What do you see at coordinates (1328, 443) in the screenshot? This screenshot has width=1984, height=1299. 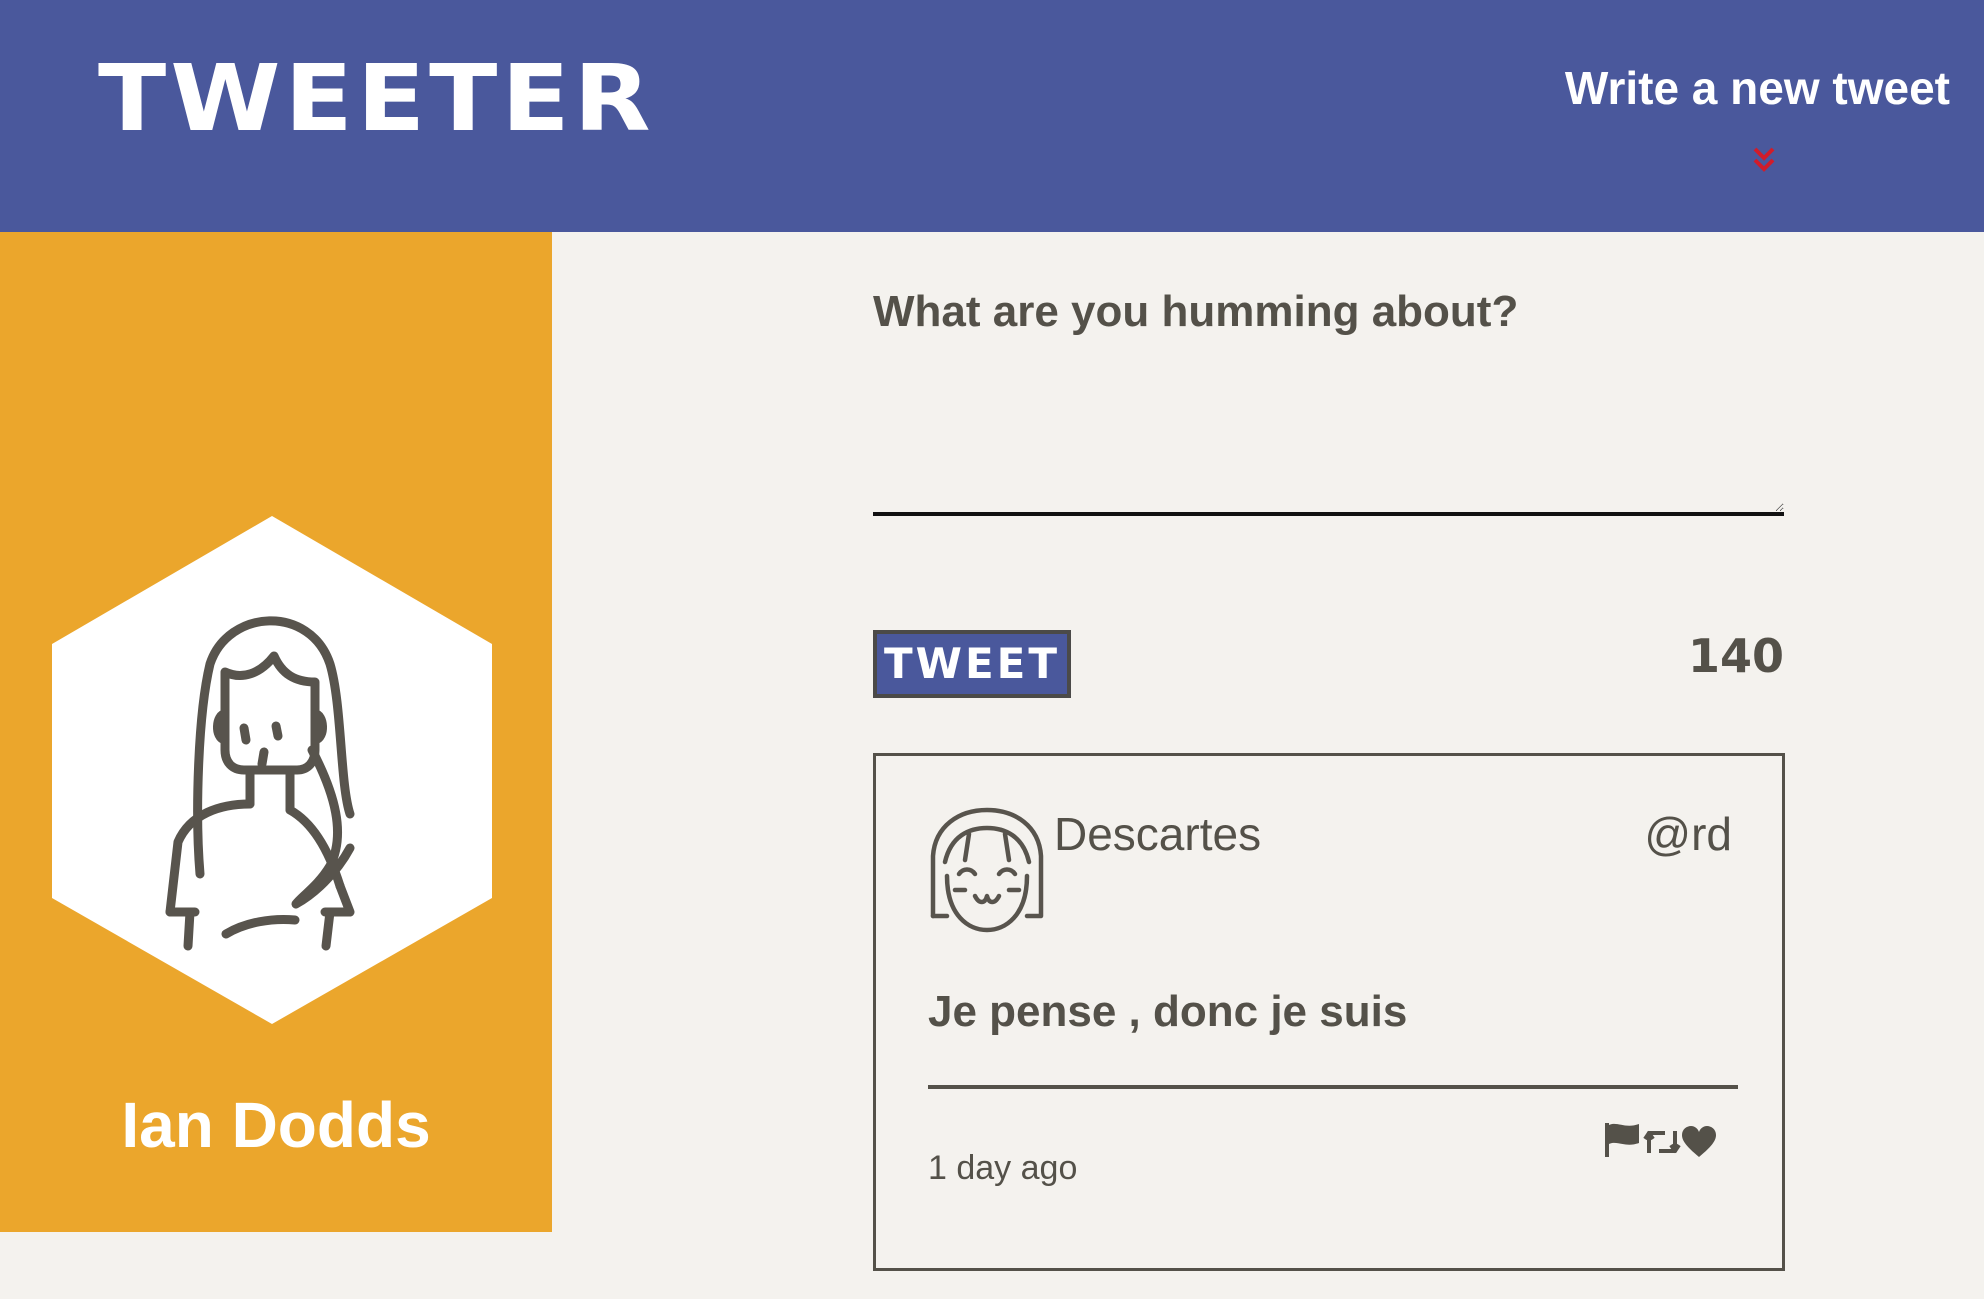 I see `tweet-textarea` at bounding box center [1328, 443].